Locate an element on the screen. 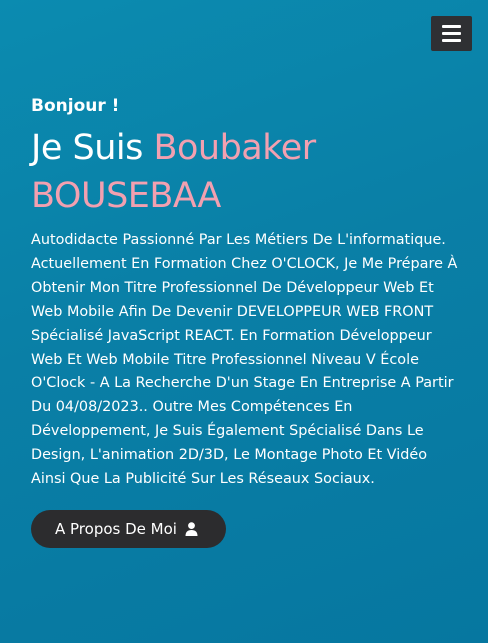 The width and height of the screenshot is (488, 643). greeting-text: Bonjour ! is located at coordinates (75, 106).